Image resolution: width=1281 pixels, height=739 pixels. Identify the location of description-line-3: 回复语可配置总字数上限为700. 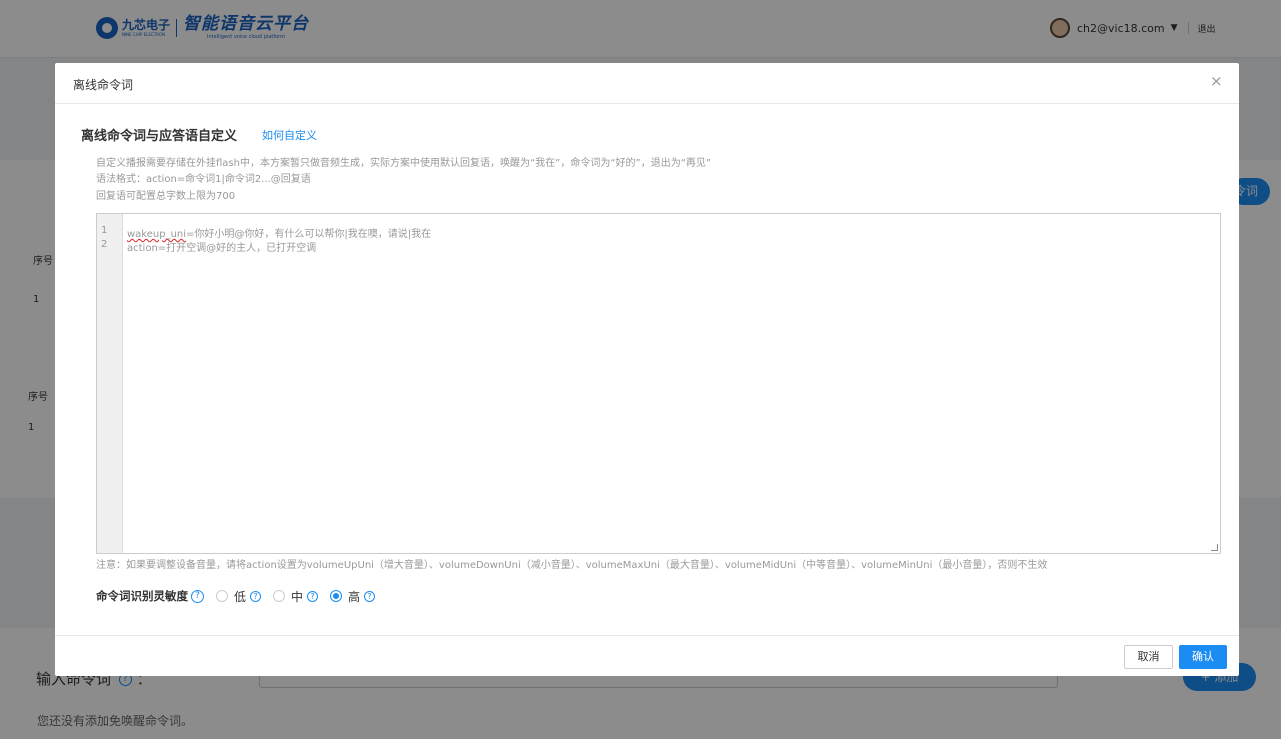
(166, 196).